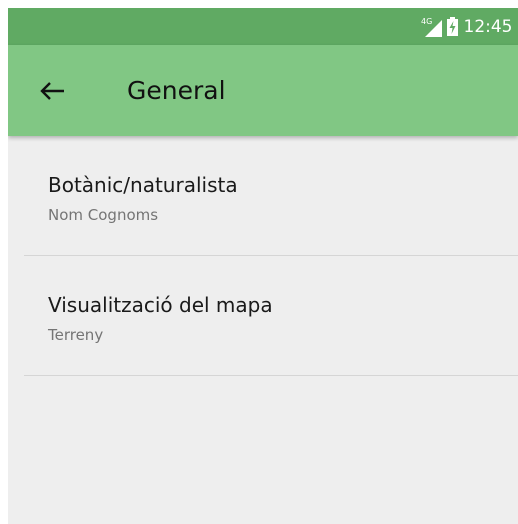 Image resolution: width=518 pixels, height=524 pixels. Describe the element at coordinates (176, 90) in the screenshot. I see `page-title: General` at that location.